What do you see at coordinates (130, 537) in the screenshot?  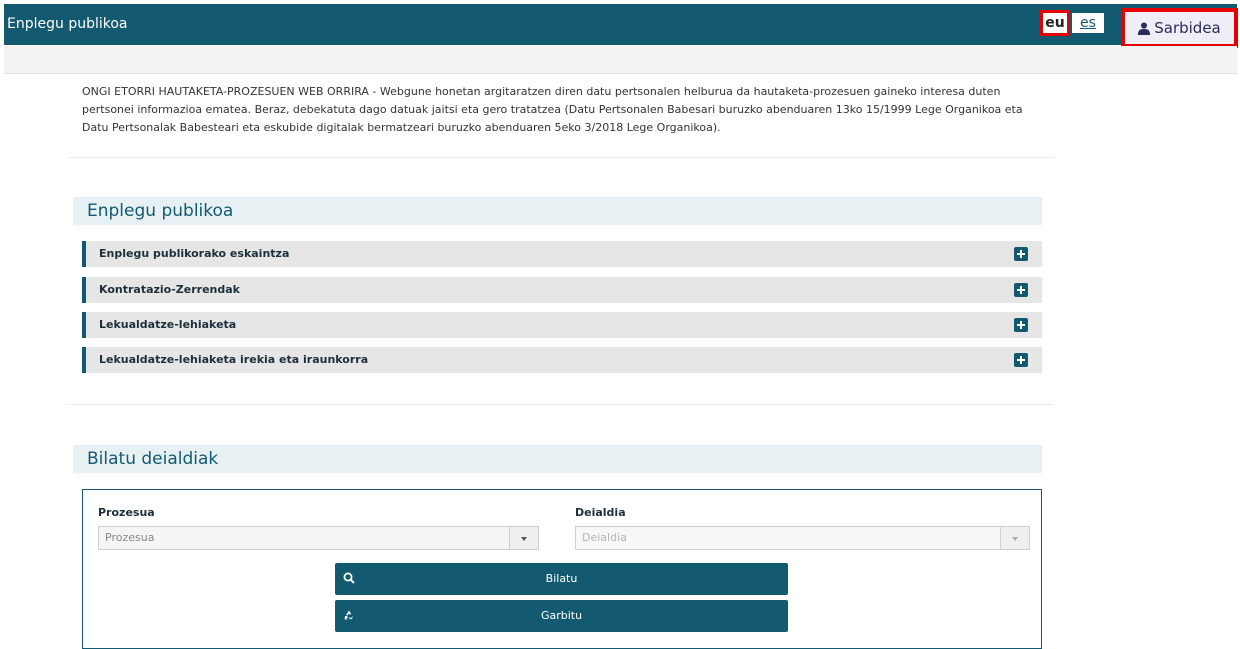 I see `process-select-value: Prozesua` at bounding box center [130, 537].